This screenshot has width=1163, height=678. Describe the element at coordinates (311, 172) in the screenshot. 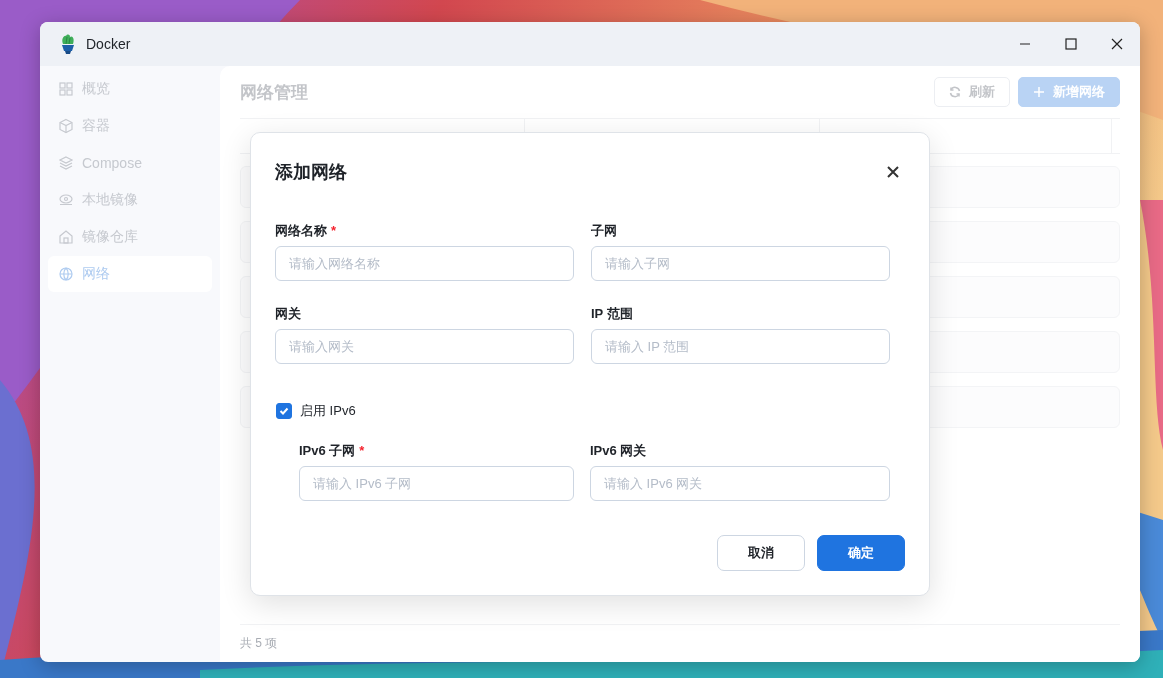

I see `dialog-title: 添加网络` at that location.